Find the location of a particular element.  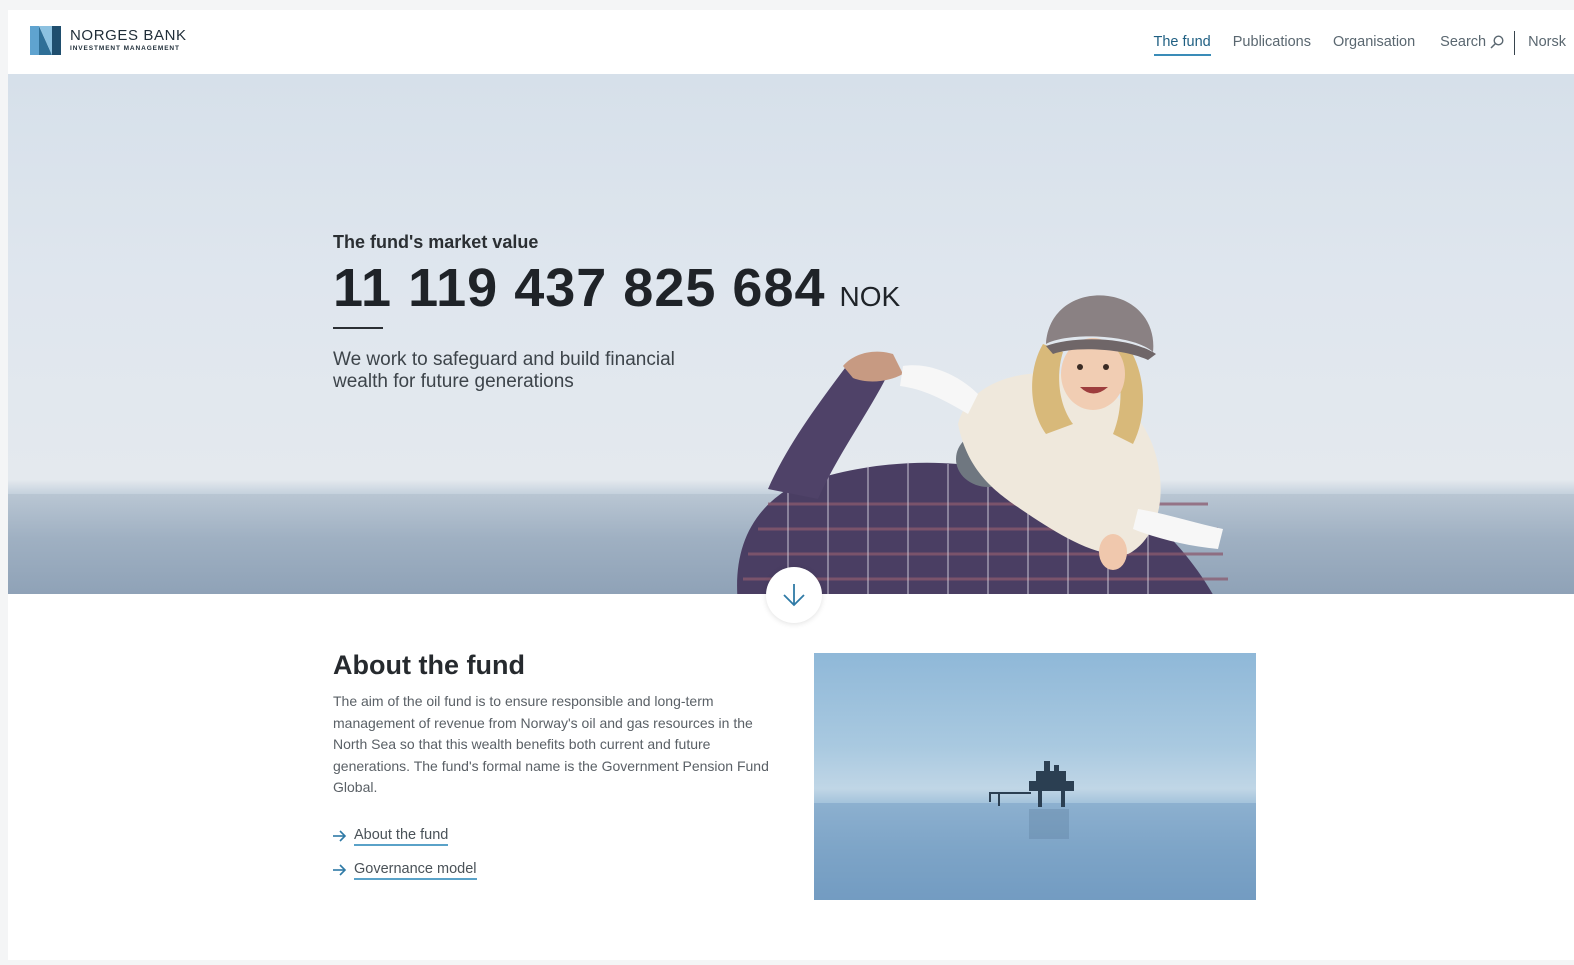

search-button: Search is located at coordinates (1472, 45).